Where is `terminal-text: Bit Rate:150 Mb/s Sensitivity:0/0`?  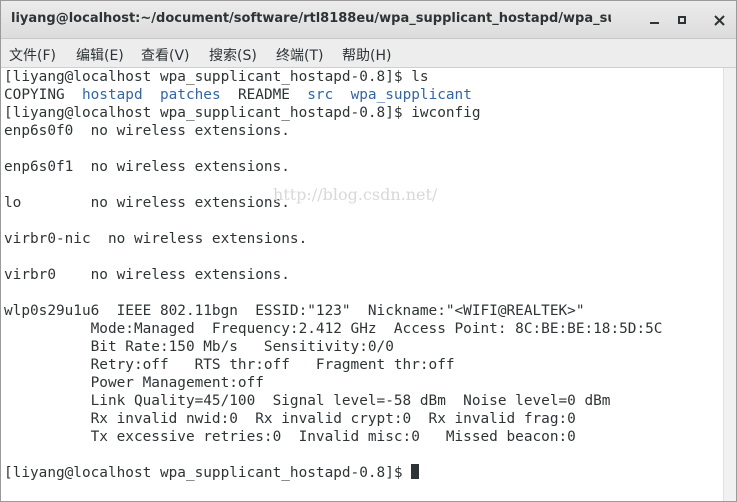 terminal-text: Bit Rate:150 Mb/s Sensitivity:0/0 is located at coordinates (199, 347).